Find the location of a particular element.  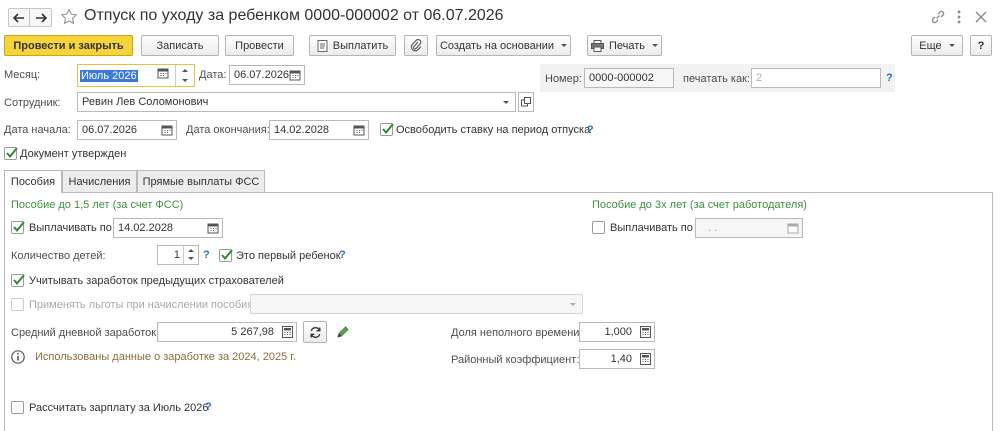

tab-accruals: Начисления is located at coordinates (99, 181).